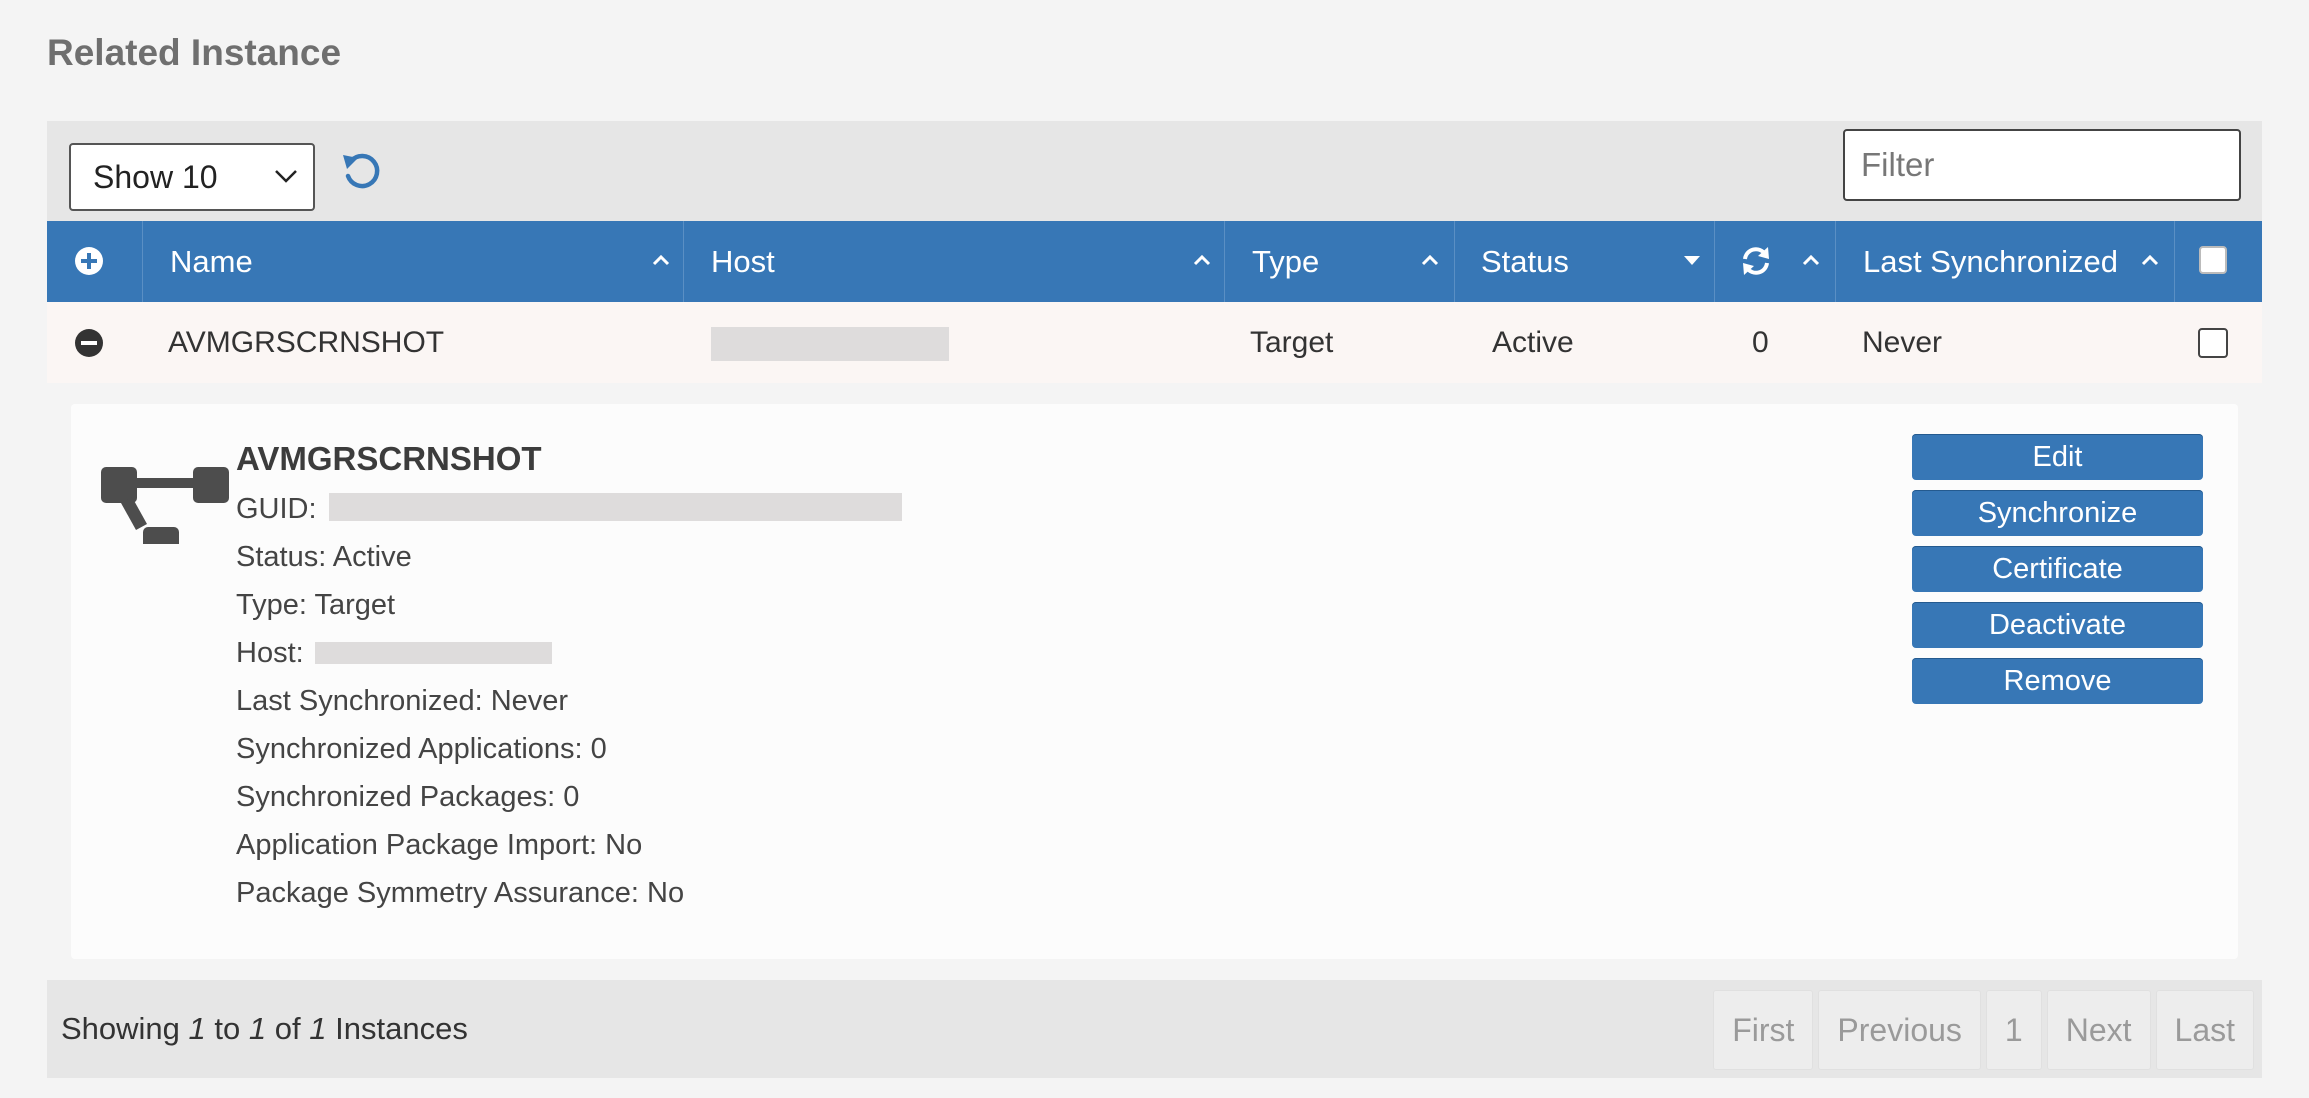 The height and width of the screenshot is (1098, 2309). What do you see at coordinates (257, 1028) in the screenshot?
I see `range-end: 1` at bounding box center [257, 1028].